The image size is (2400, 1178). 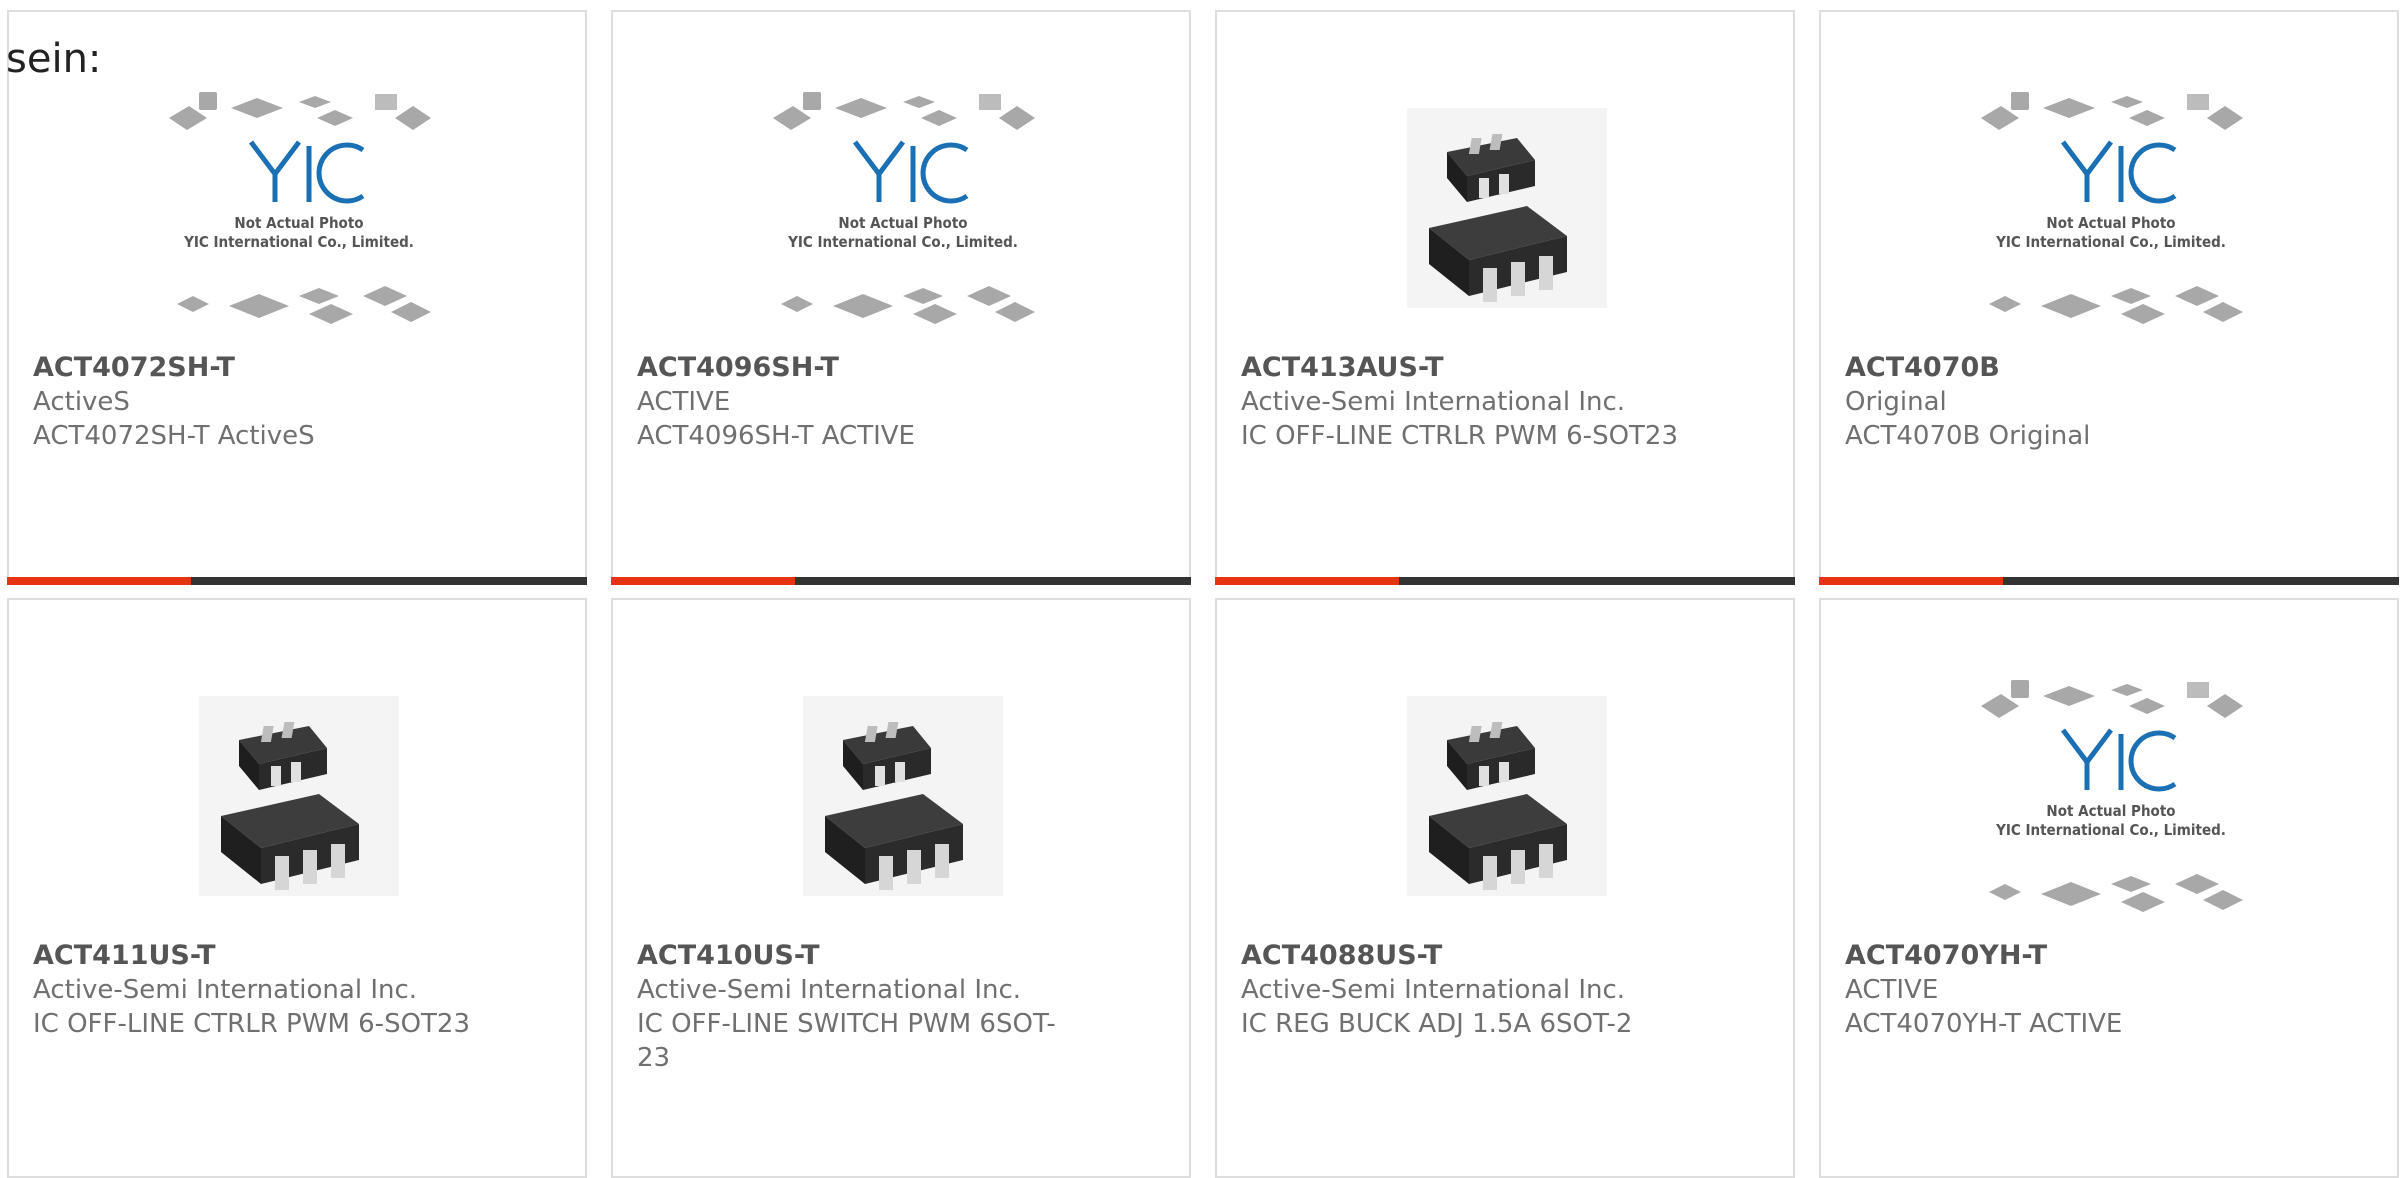 I want to click on part-number: ACT413AUS-T, so click(x=1461, y=368).